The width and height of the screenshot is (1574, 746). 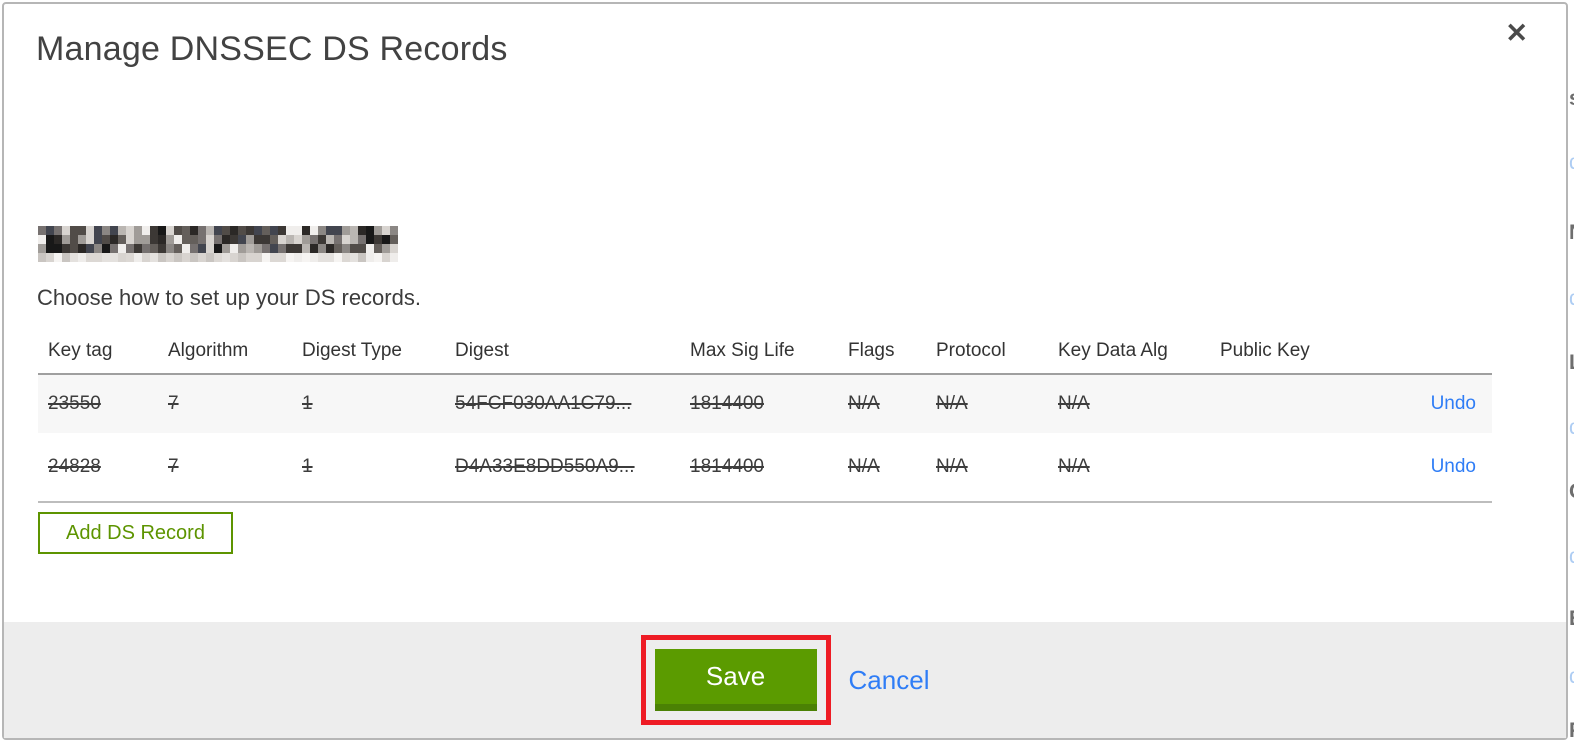 What do you see at coordinates (1113, 350) in the screenshot?
I see `column-header: Key Data Alg` at bounding box center [1113, 350].